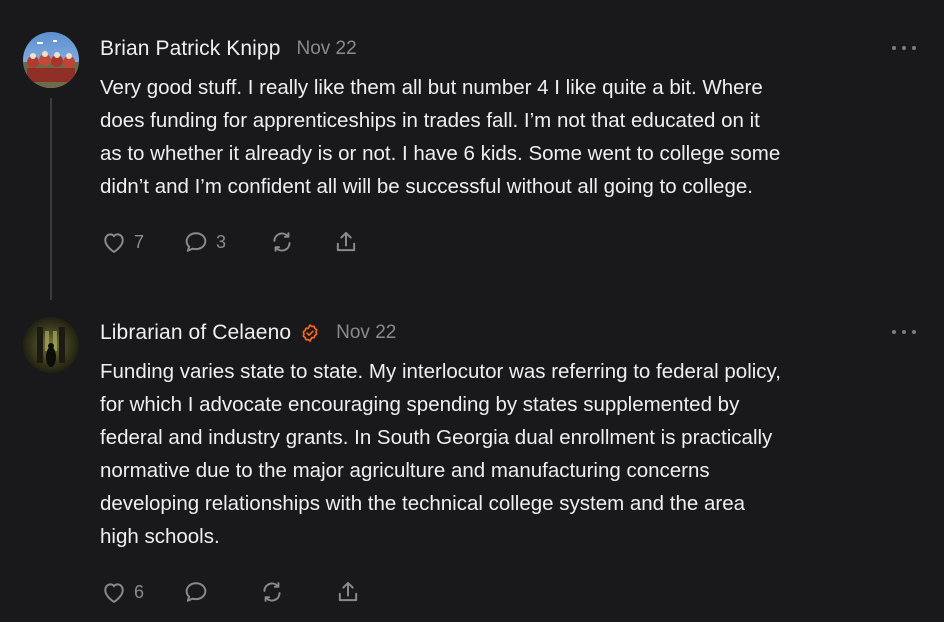 Image resolution: width=944 pixels, height=622 pixels. Describe the element at coordinates (139, 591) in the screenshot. I see `like-count: 6` at that location.